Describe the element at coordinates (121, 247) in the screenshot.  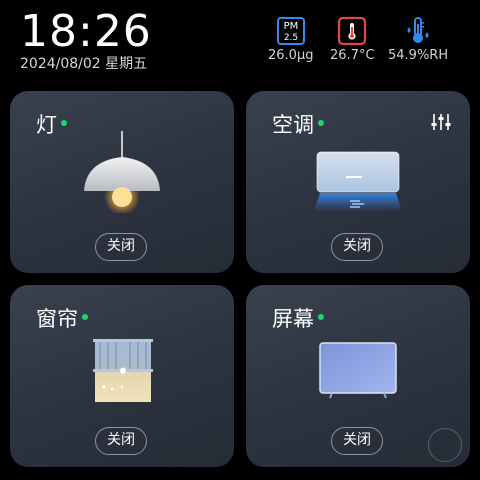
I see `close-button-light: 关闭` at that location.